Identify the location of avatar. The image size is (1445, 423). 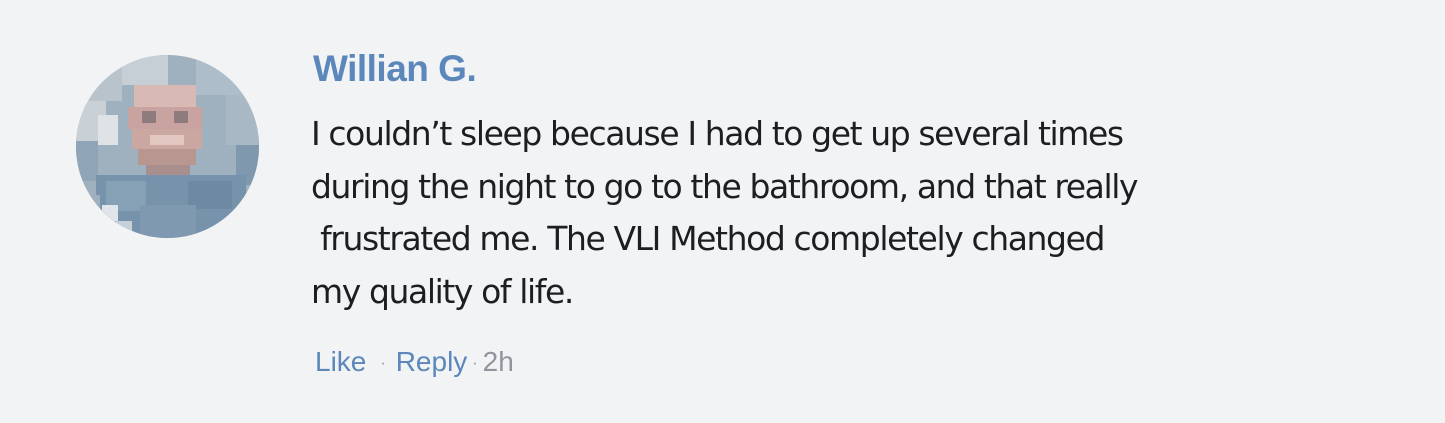
(167, 146).